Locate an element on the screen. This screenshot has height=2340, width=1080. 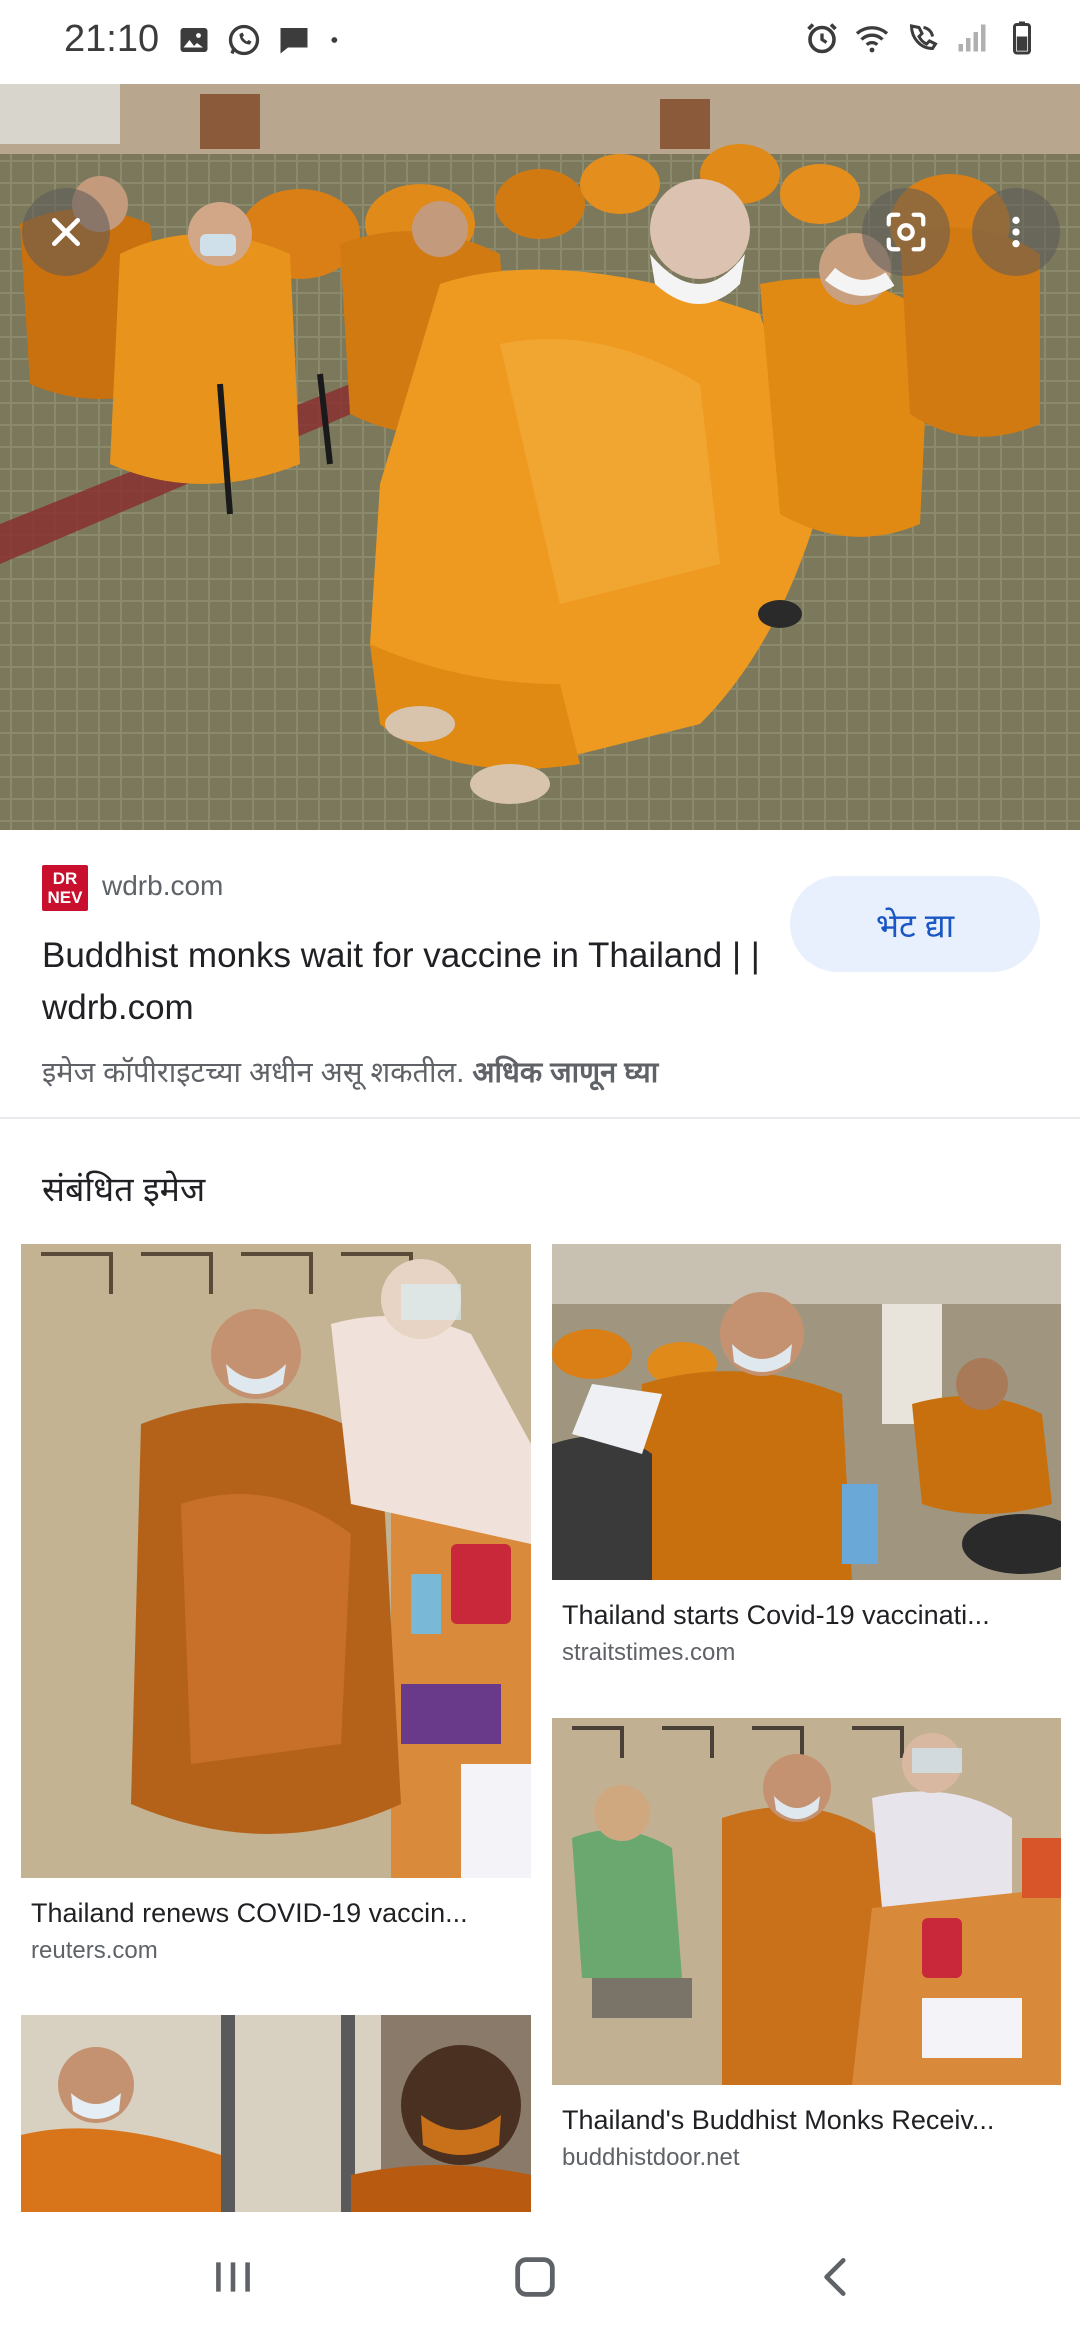
close-button is located at coordinates (66, 232).